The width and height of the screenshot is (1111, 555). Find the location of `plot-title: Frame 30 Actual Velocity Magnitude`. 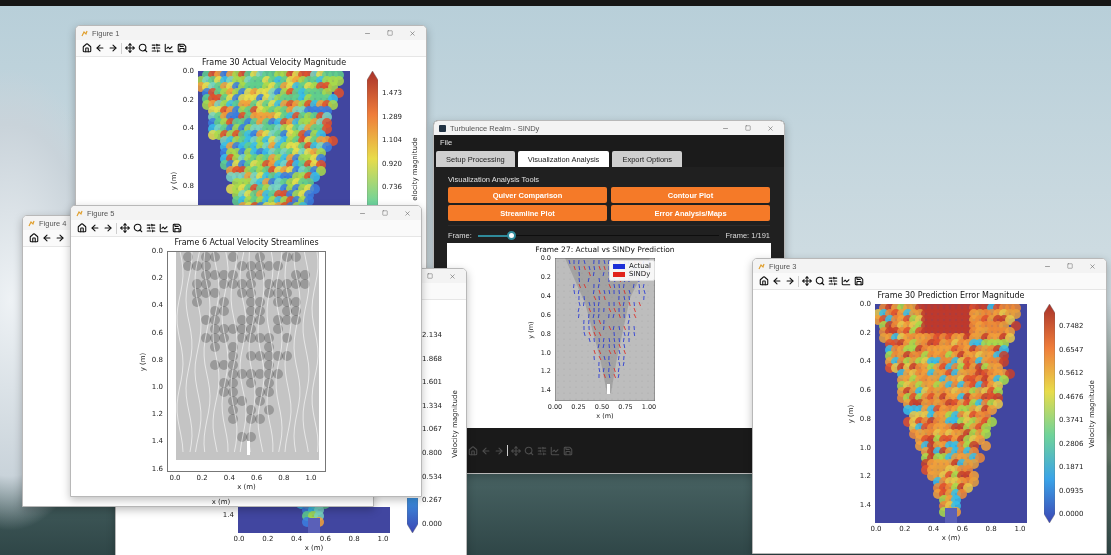

plot-title: Frame 30 Actual Velocity Magnitude is located at coordinates (274, 63).